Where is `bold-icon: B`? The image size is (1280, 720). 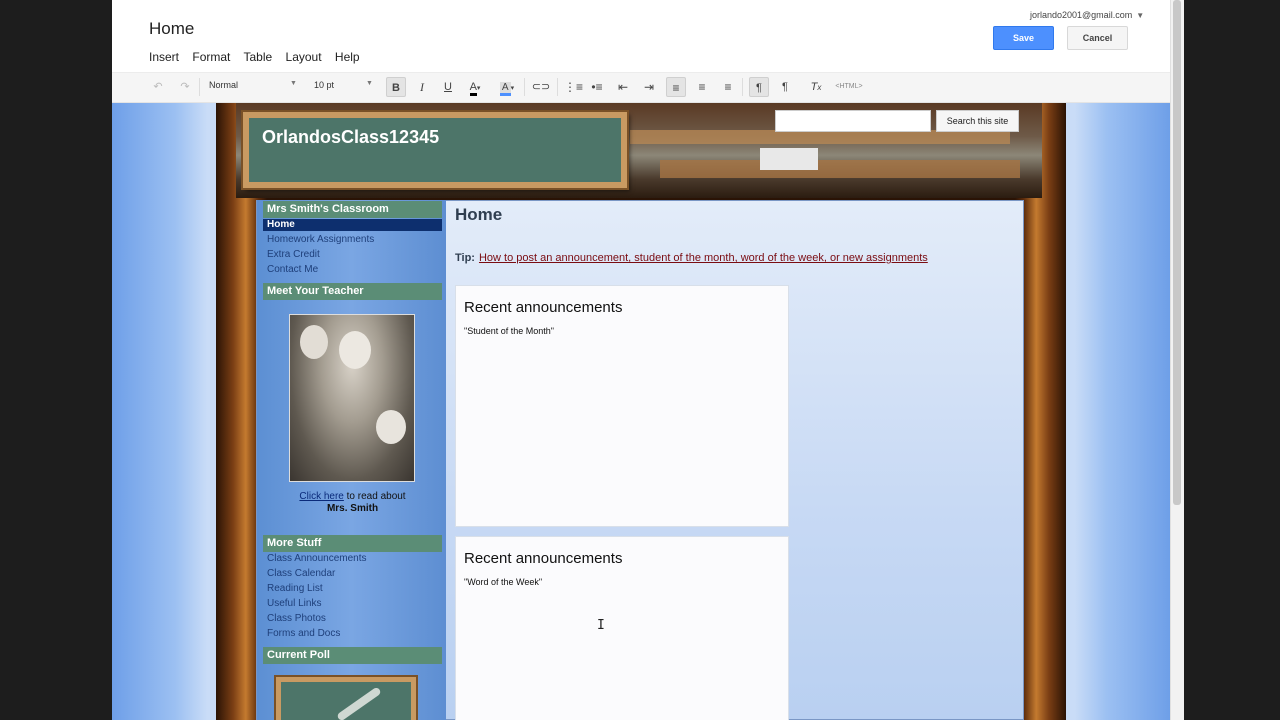
bold-icon: B is located at coordinates (396, 87).